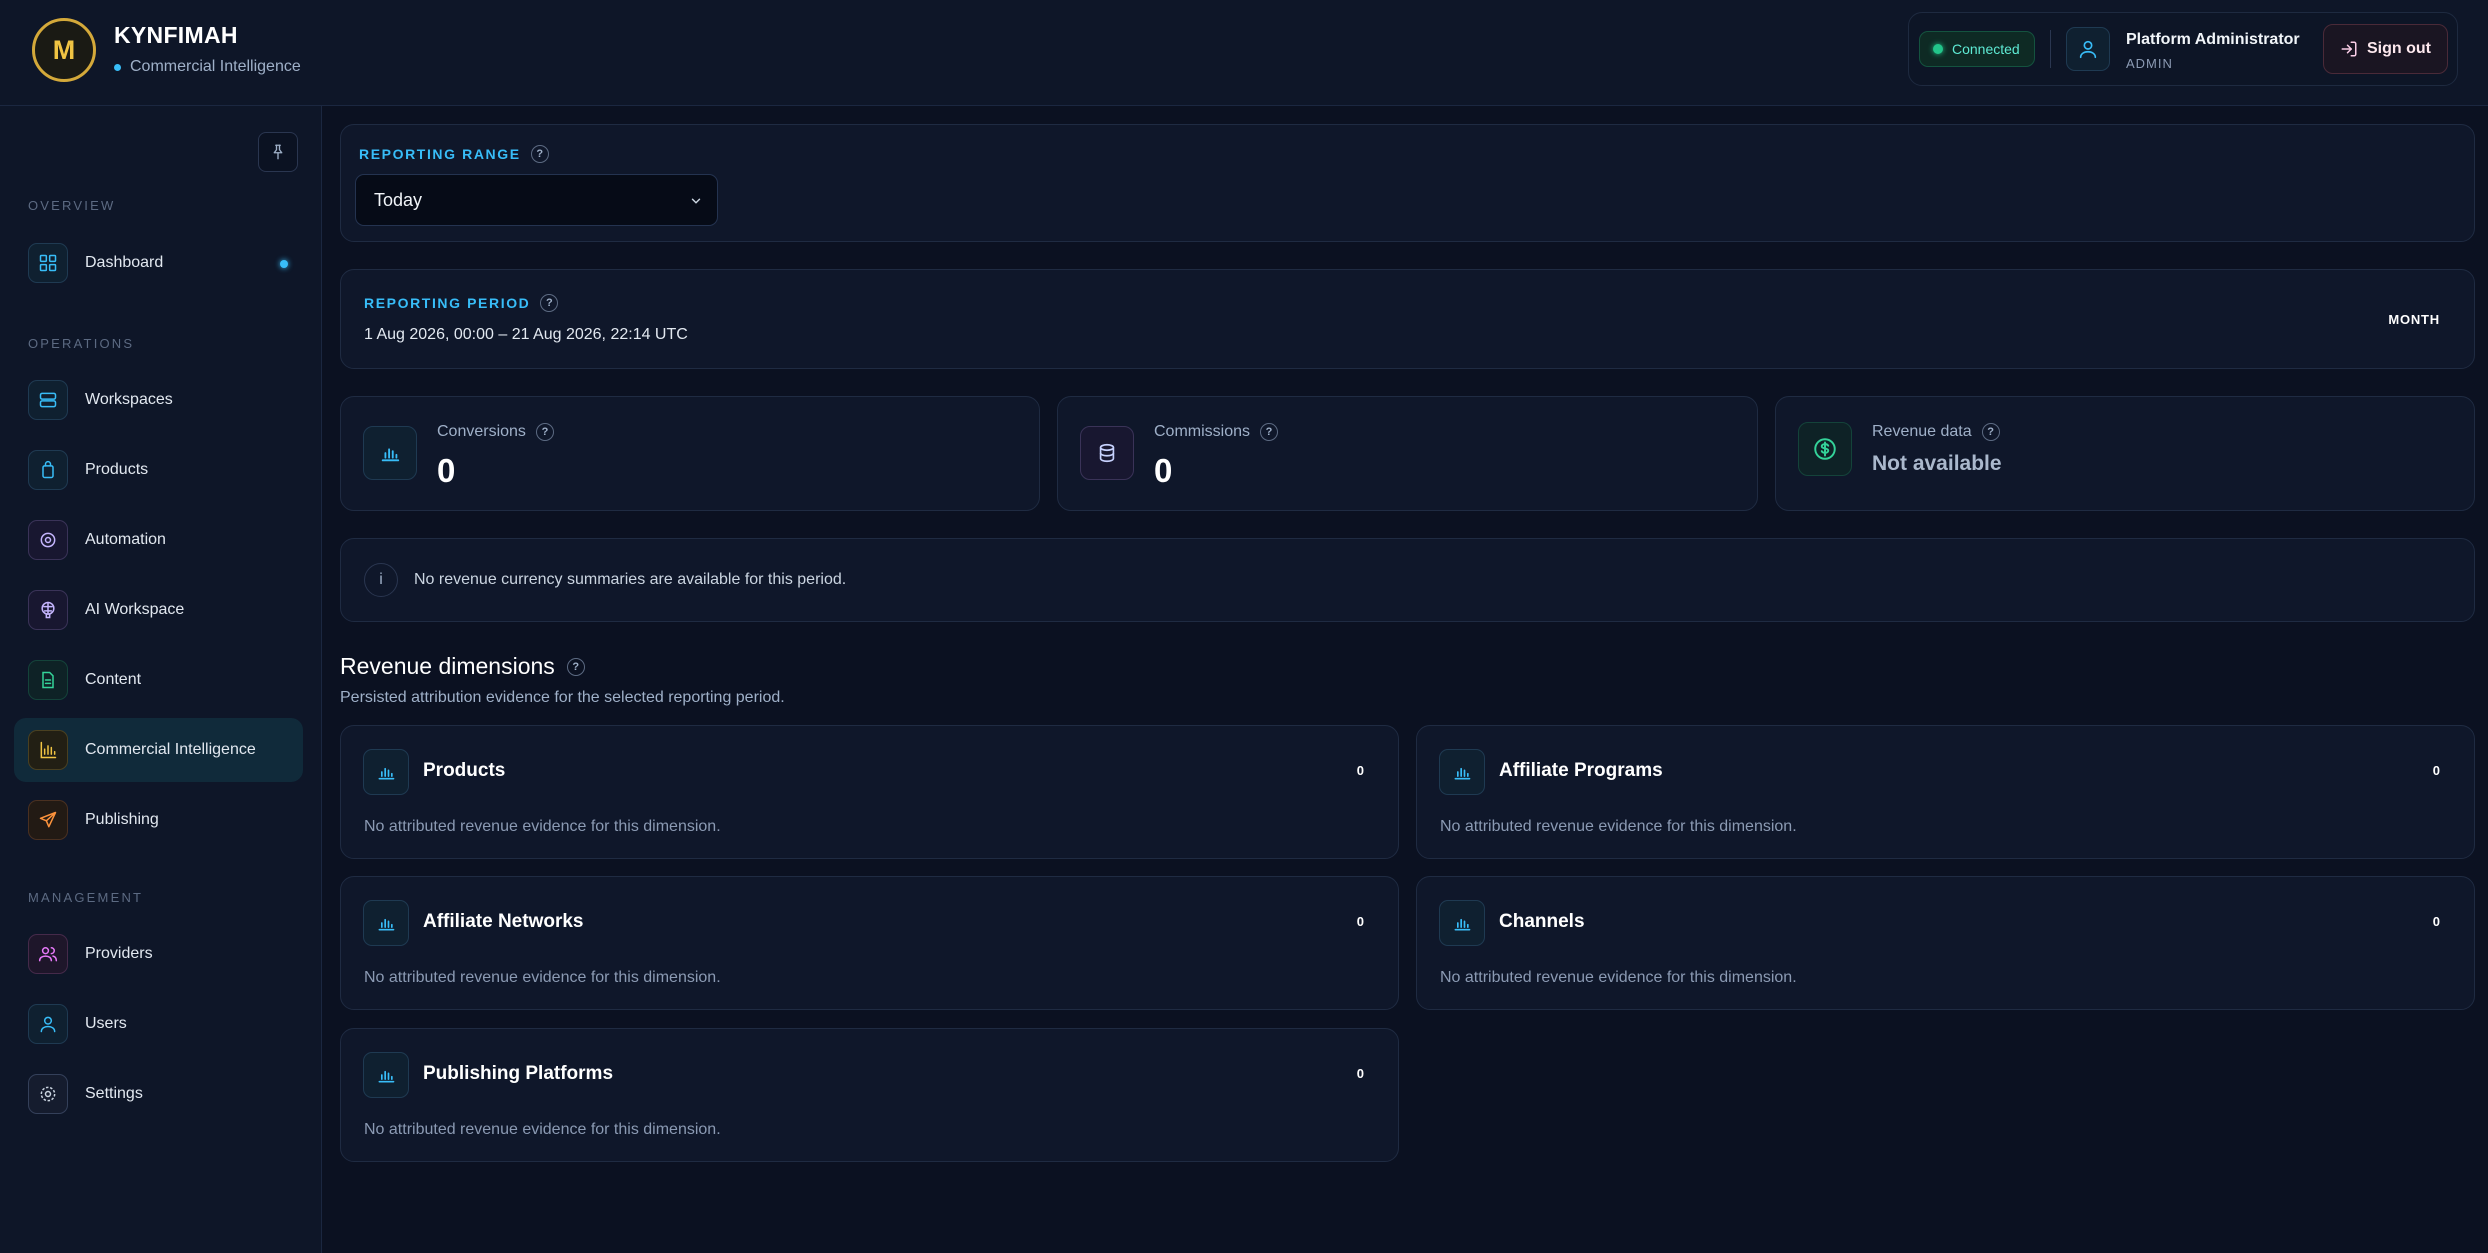 Image resolution: width=2488 pixels, height=1253 pixels. What do you see at coordinates (48, 470) in the screenshot?
I see `shopping-bag-icon` at bounding box center [48, 470].